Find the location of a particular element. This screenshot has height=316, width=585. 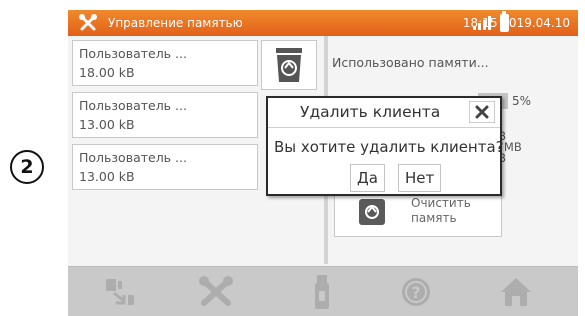

user-size: 18.00 kB is located at coordinates (107, 72).